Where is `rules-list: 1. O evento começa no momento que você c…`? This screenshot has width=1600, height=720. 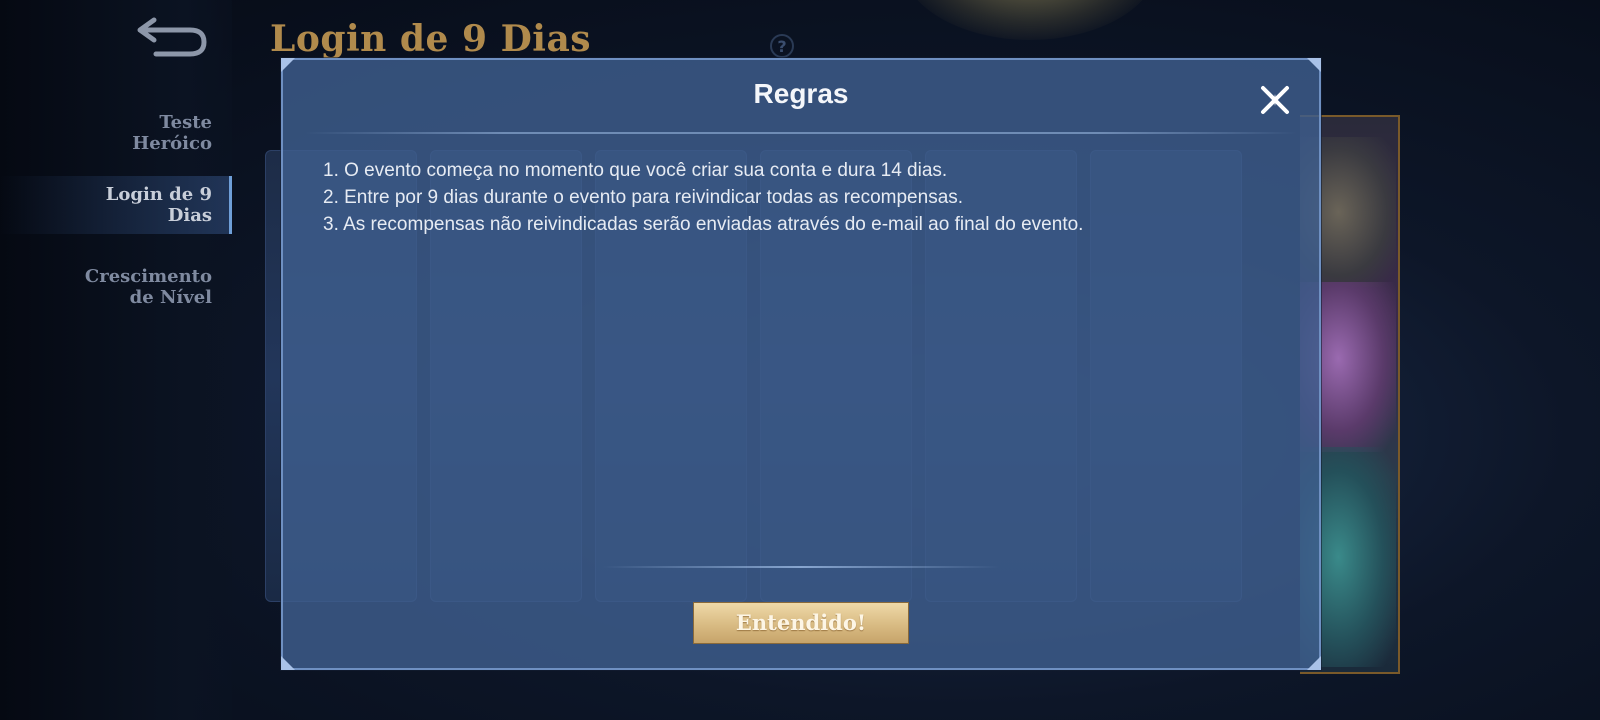
rules-list: 1. O evento começa no momento que você c… is located at coordinates (803, 197).